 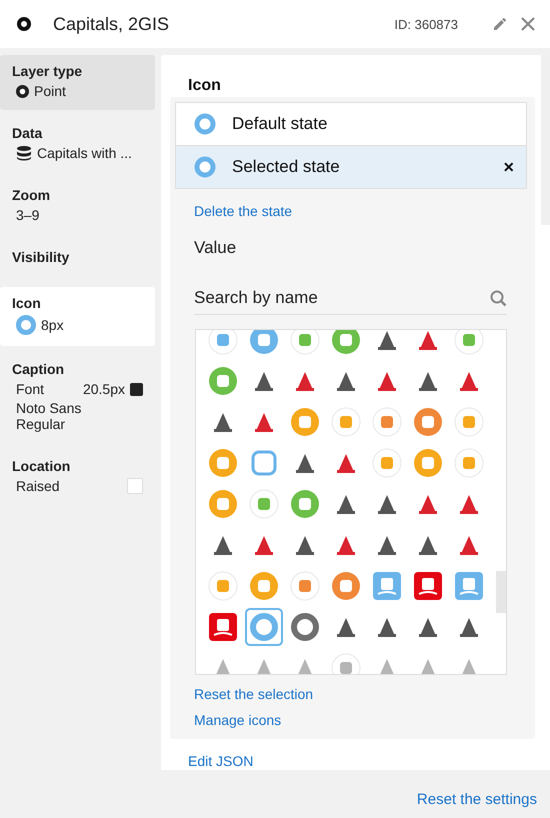 I want to click on state-item: Selected state ×, so click(x=351, y=166).